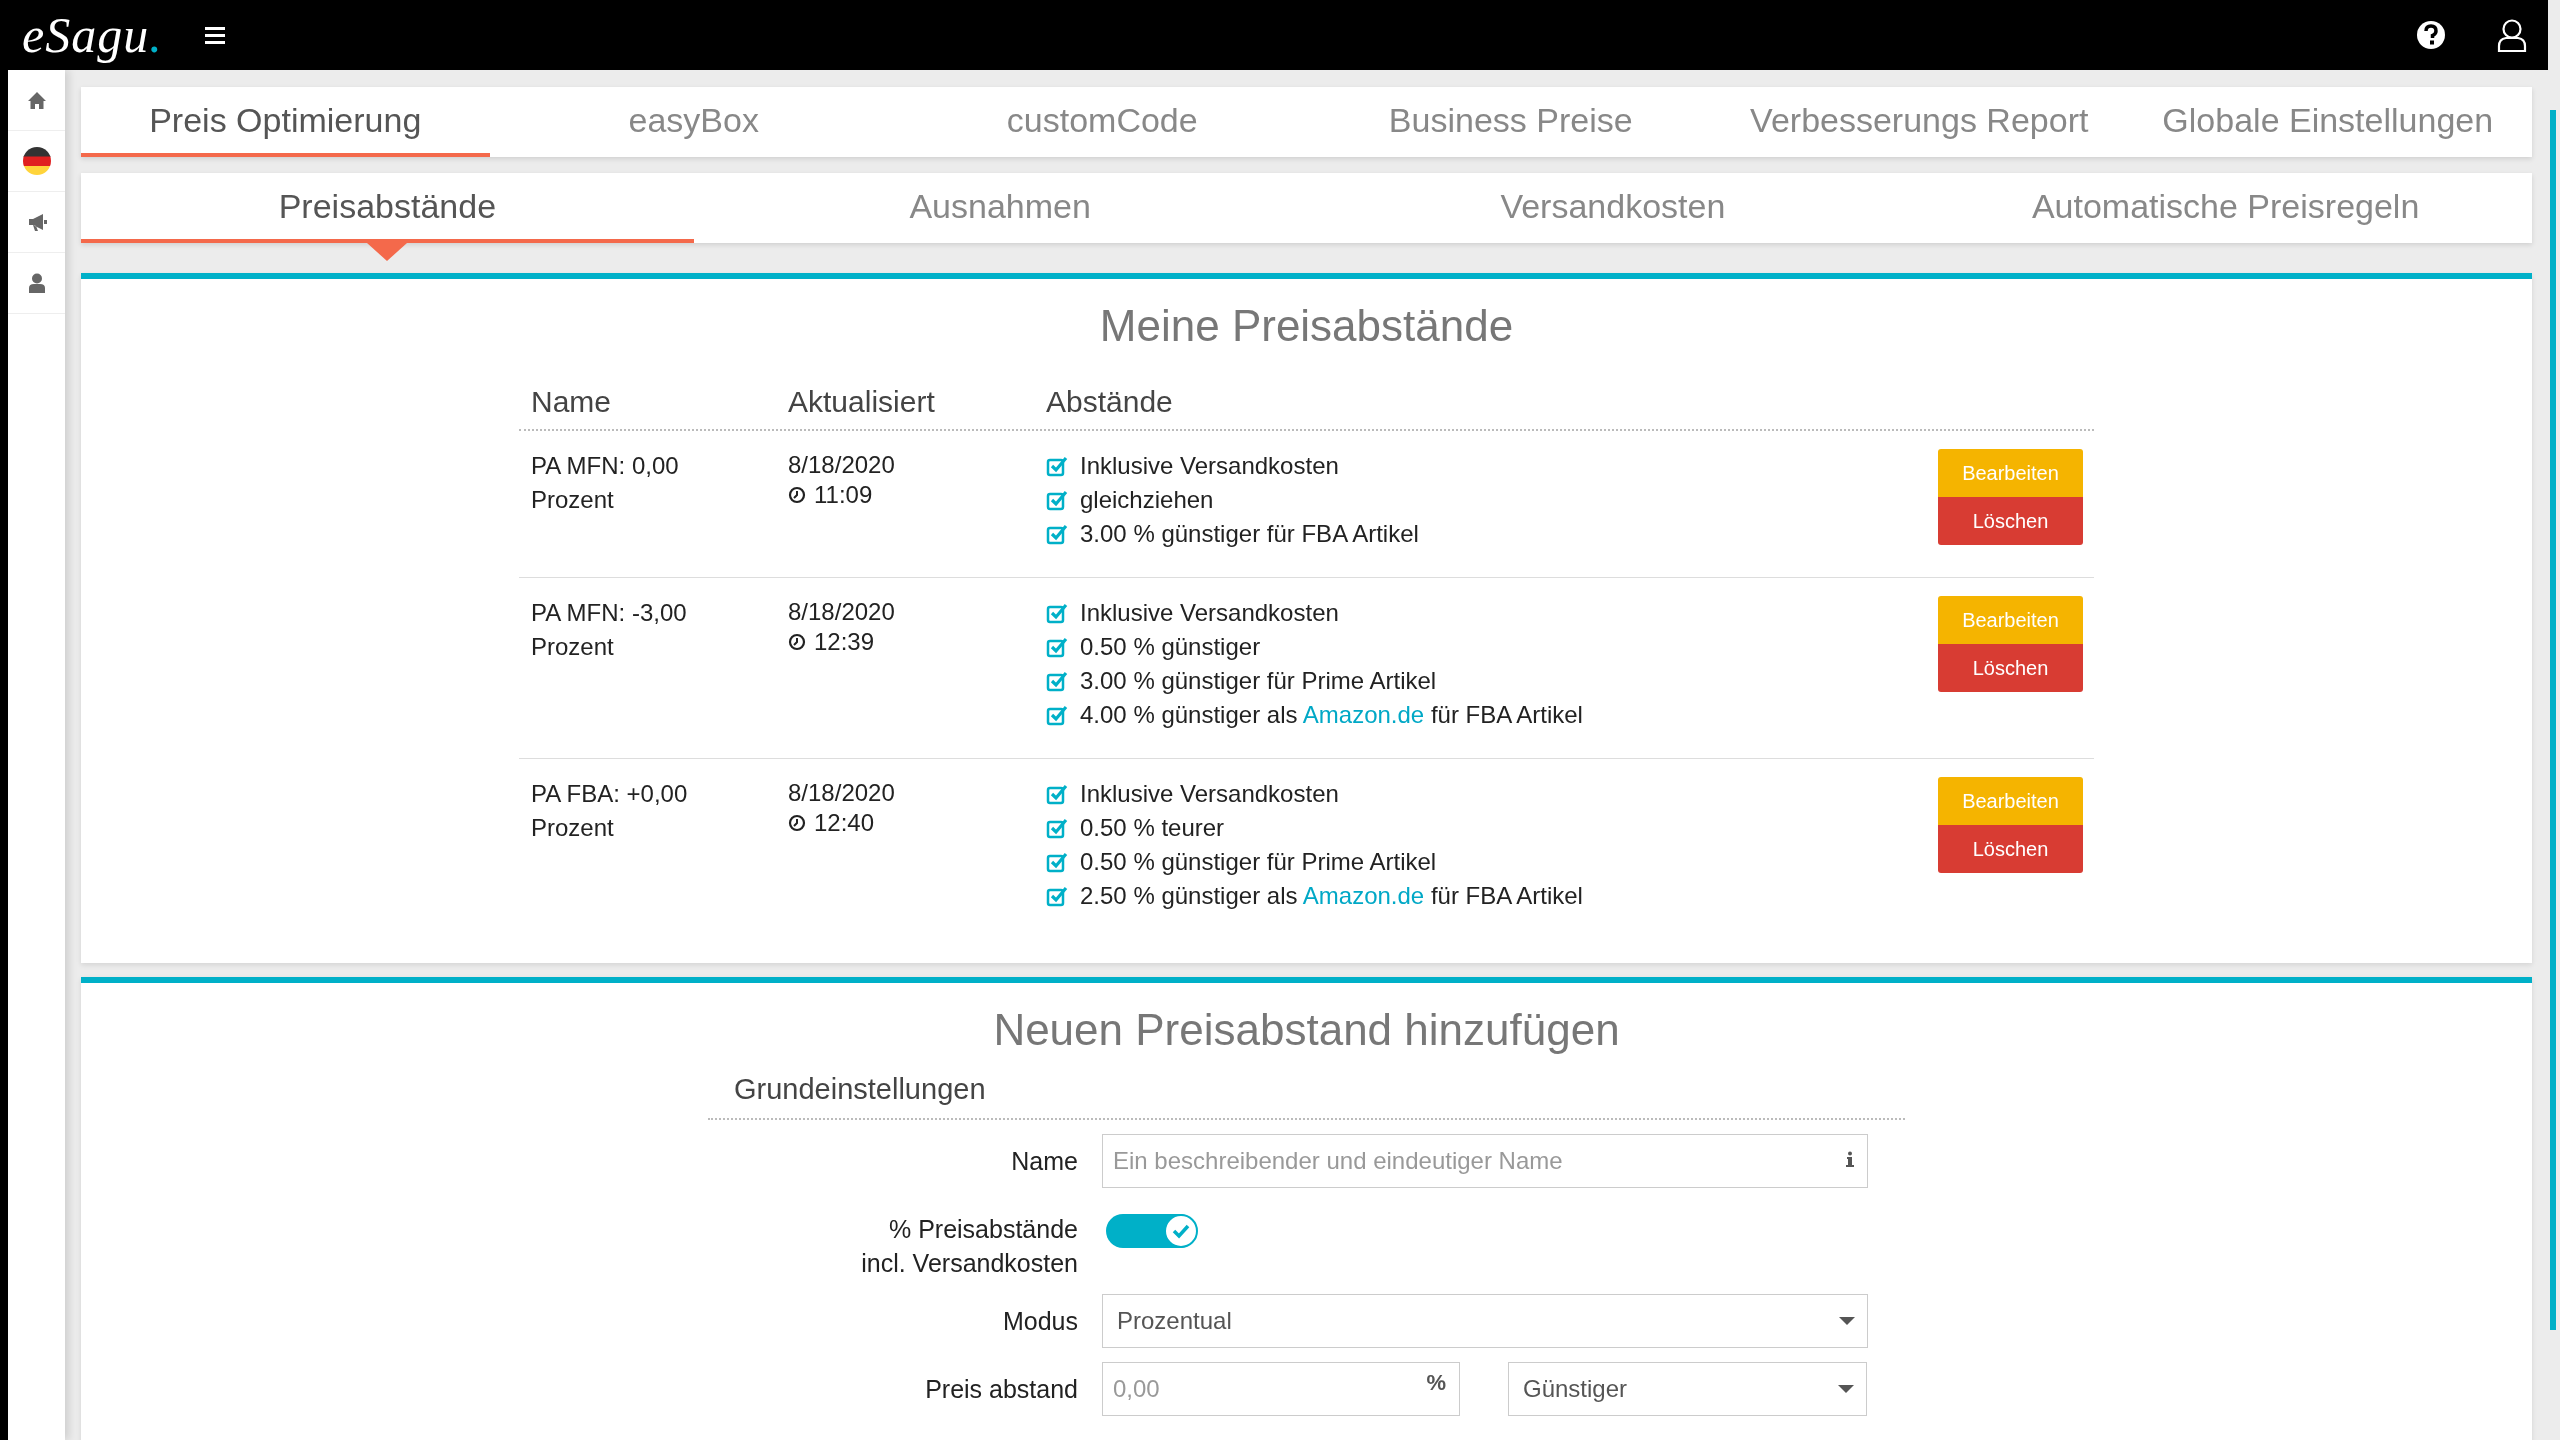 The height and width of the screenshot is (1440, 2560). Describe the element at coordinates (1000, 208) in the screenshot. I see `tab: Ausnahmen` at that location.